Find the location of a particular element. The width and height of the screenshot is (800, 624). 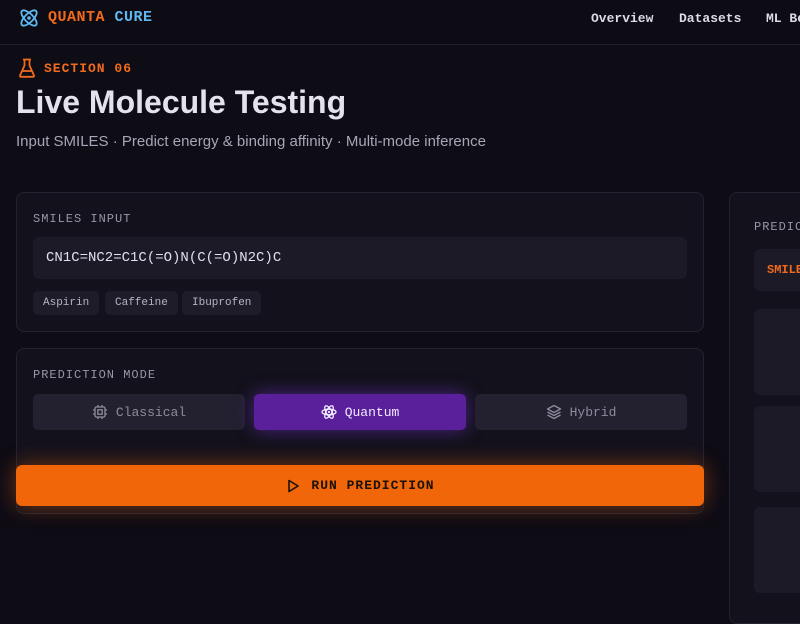

flask-icon is located at coordinates (27, 68).